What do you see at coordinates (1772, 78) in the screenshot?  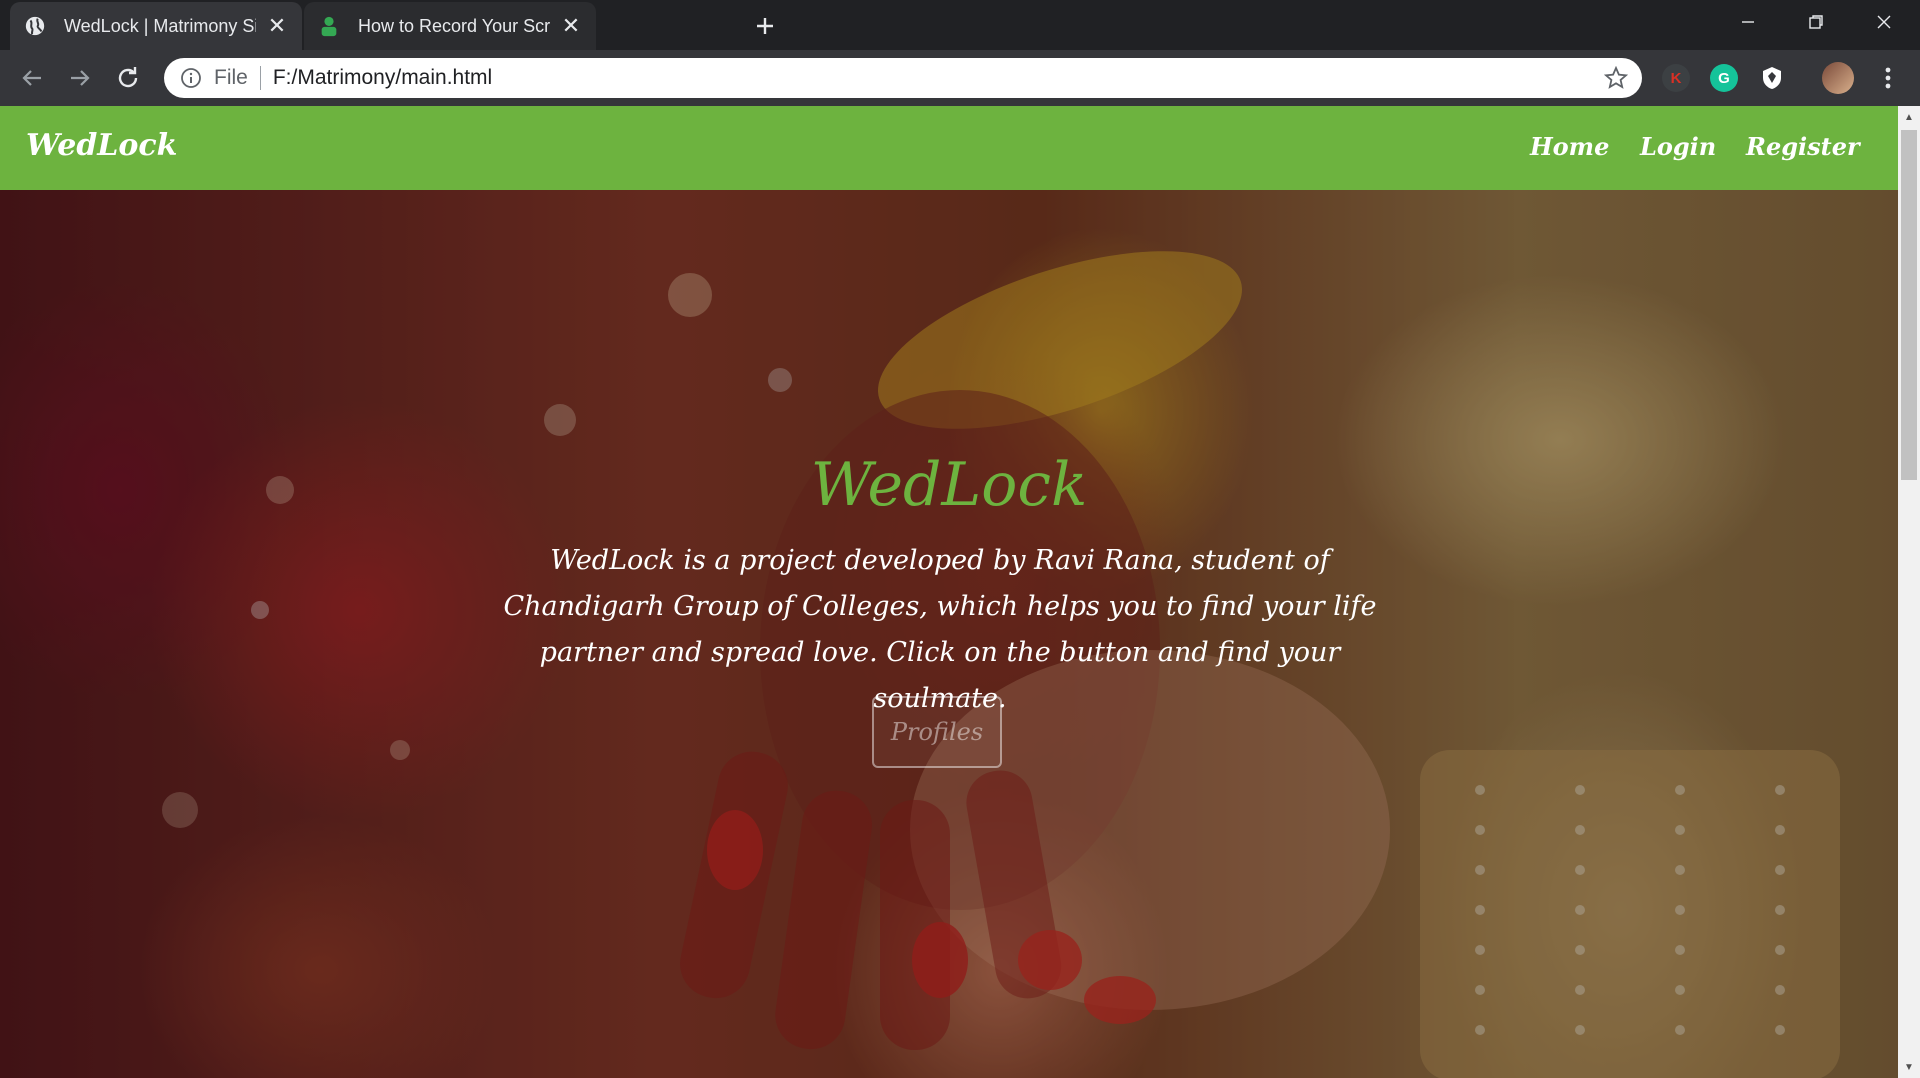 I see `shield-extension-icon` at bounding box center [1772, 78].